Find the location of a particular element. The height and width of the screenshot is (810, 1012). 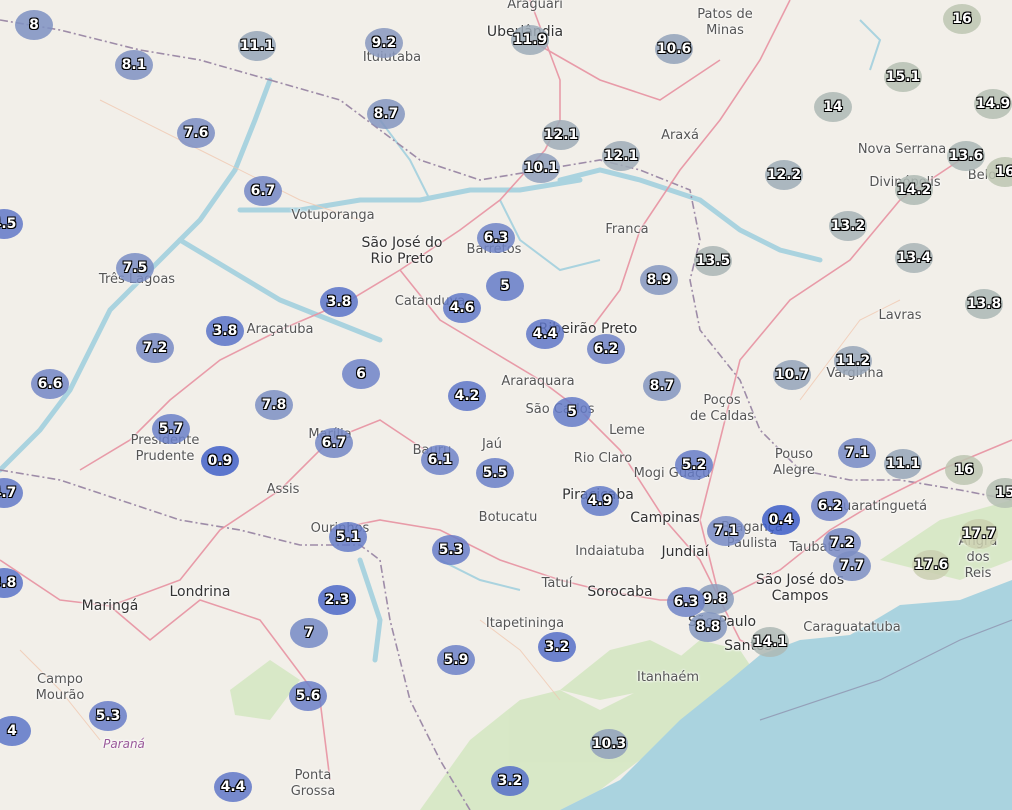

value-marker: 8 is located at coordinates (34, 25).